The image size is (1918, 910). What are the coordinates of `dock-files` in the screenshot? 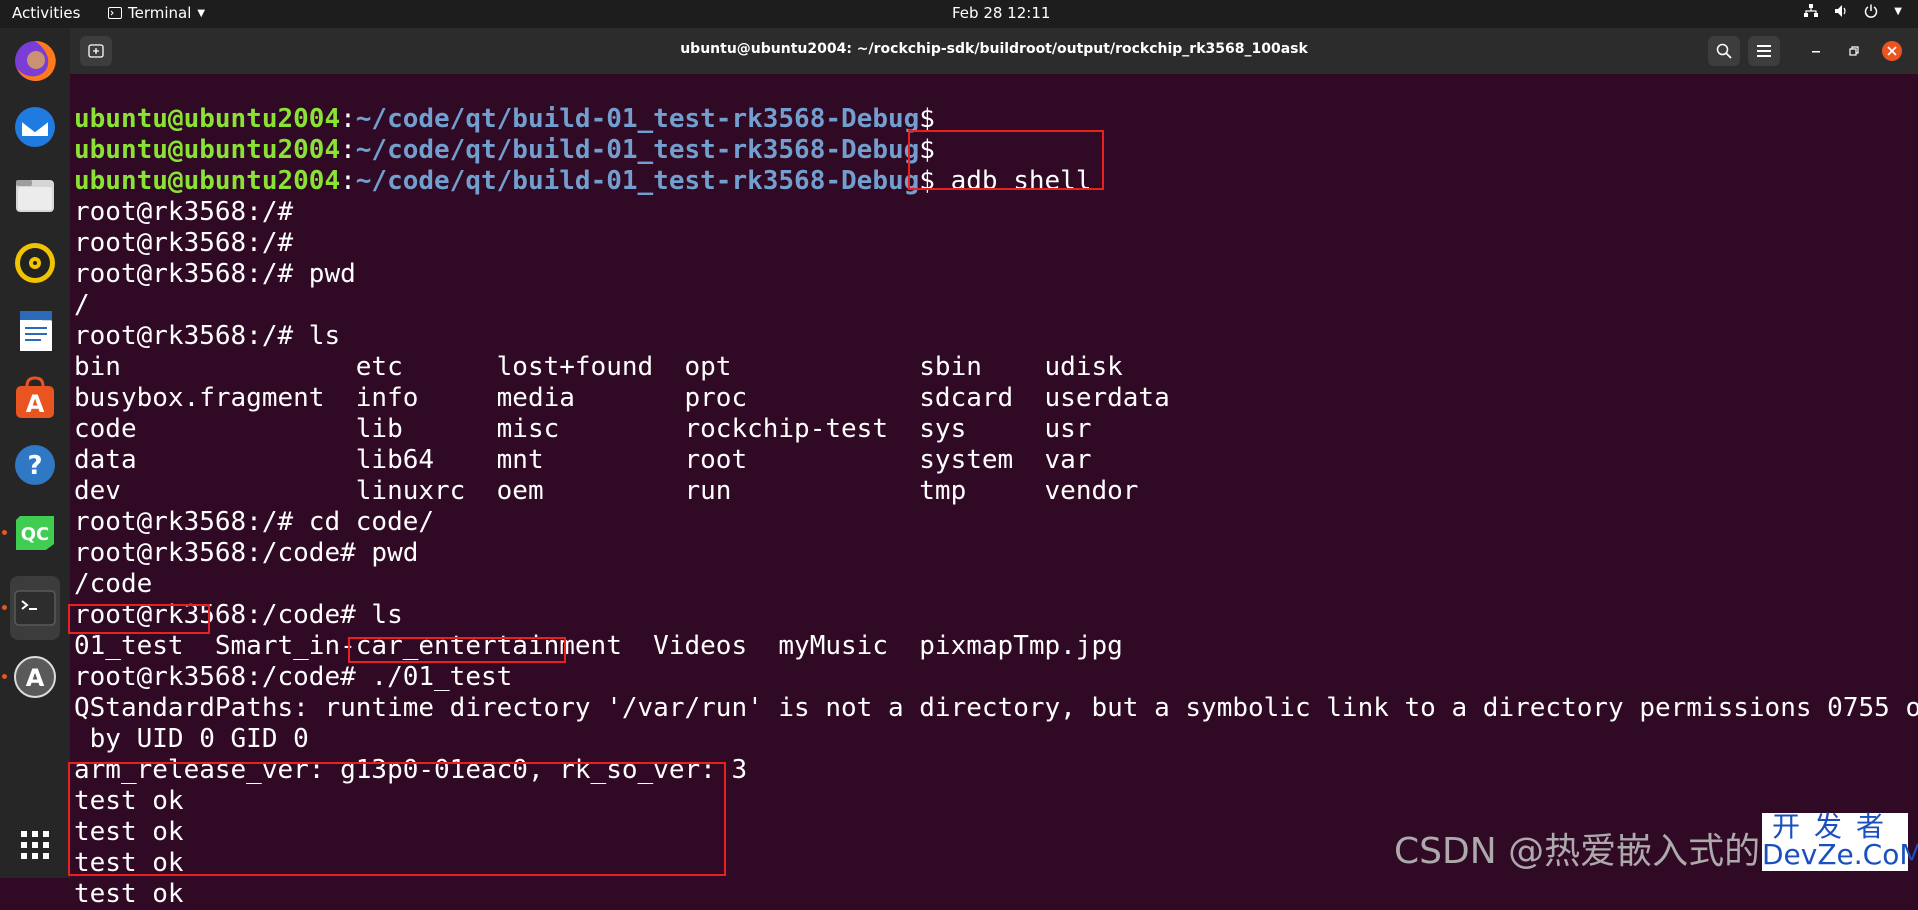 It's located at (35, 195).